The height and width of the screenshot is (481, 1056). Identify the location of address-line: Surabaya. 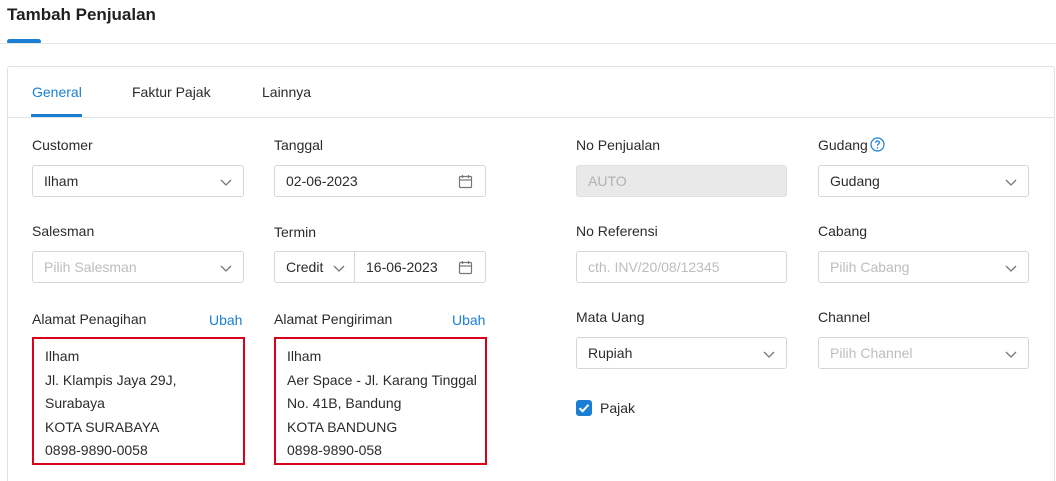
(75, 403).